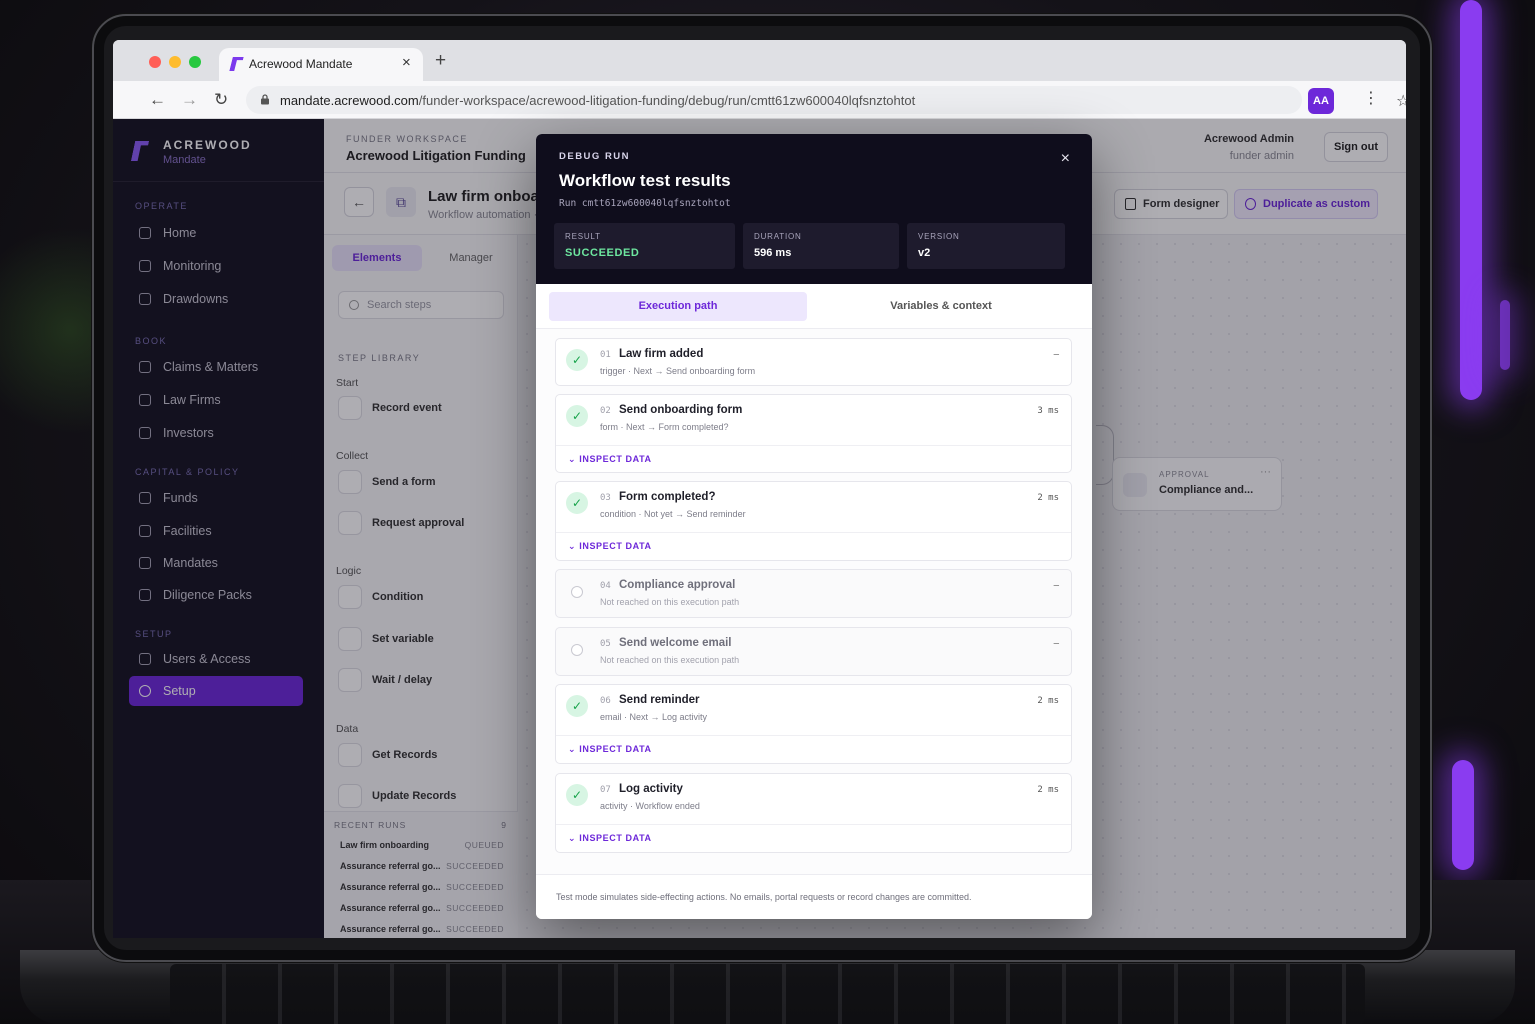 The image size is (1535, 1024). What do you see at coordinates (155, 62) in the screenshot?
I see `window-close-dot` at bounding box center [155, 62].